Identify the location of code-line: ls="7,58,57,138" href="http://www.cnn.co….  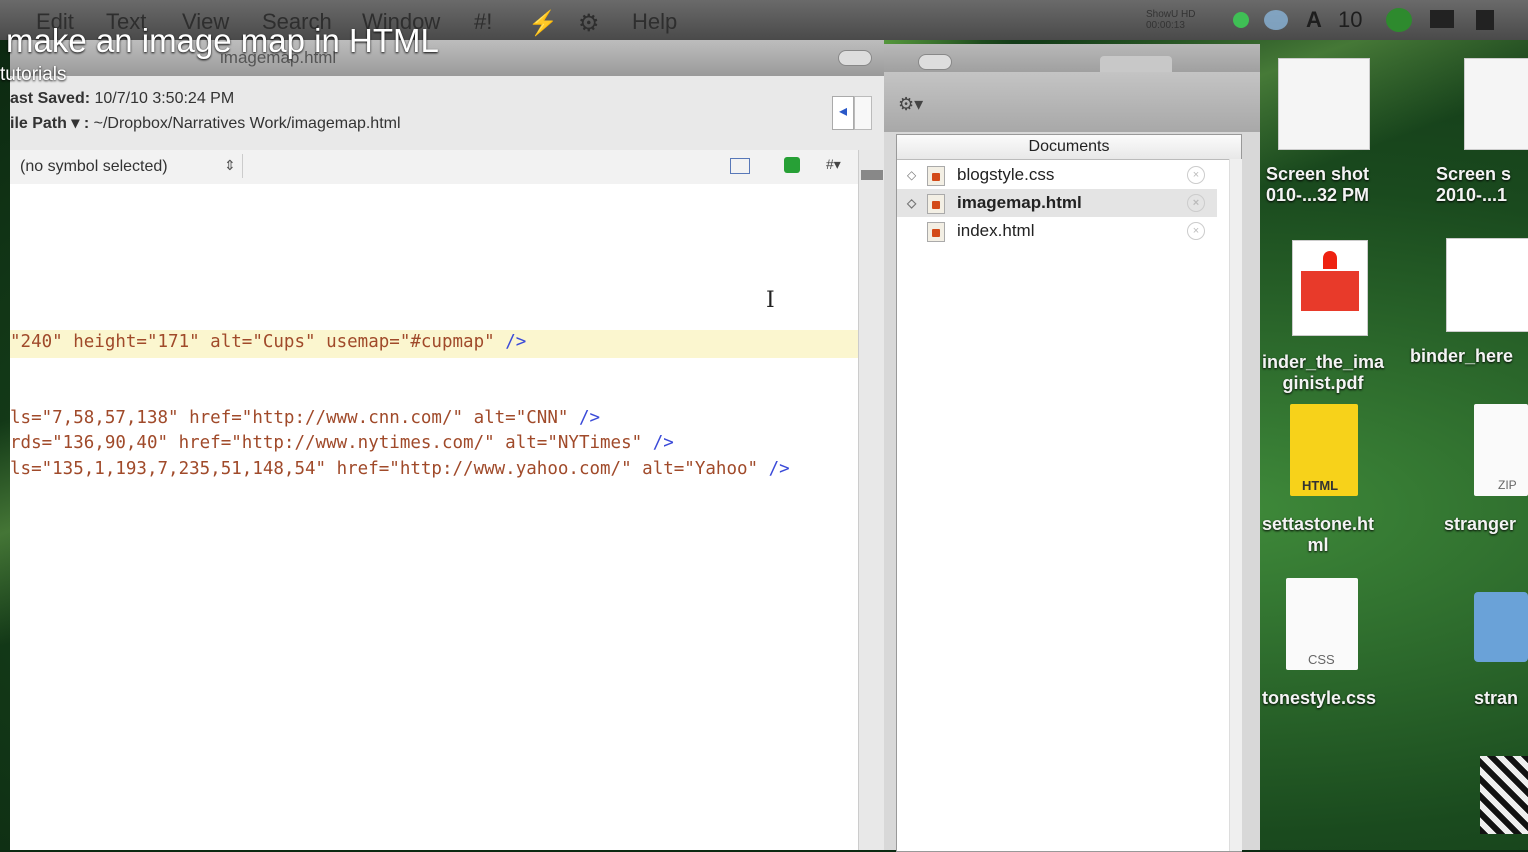
(305, 418).